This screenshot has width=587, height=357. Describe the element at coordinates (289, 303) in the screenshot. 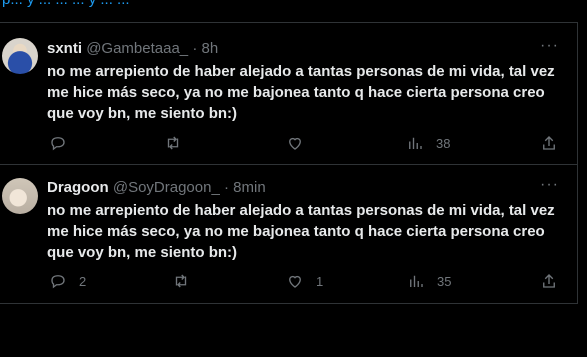

I see `divider` at that location.